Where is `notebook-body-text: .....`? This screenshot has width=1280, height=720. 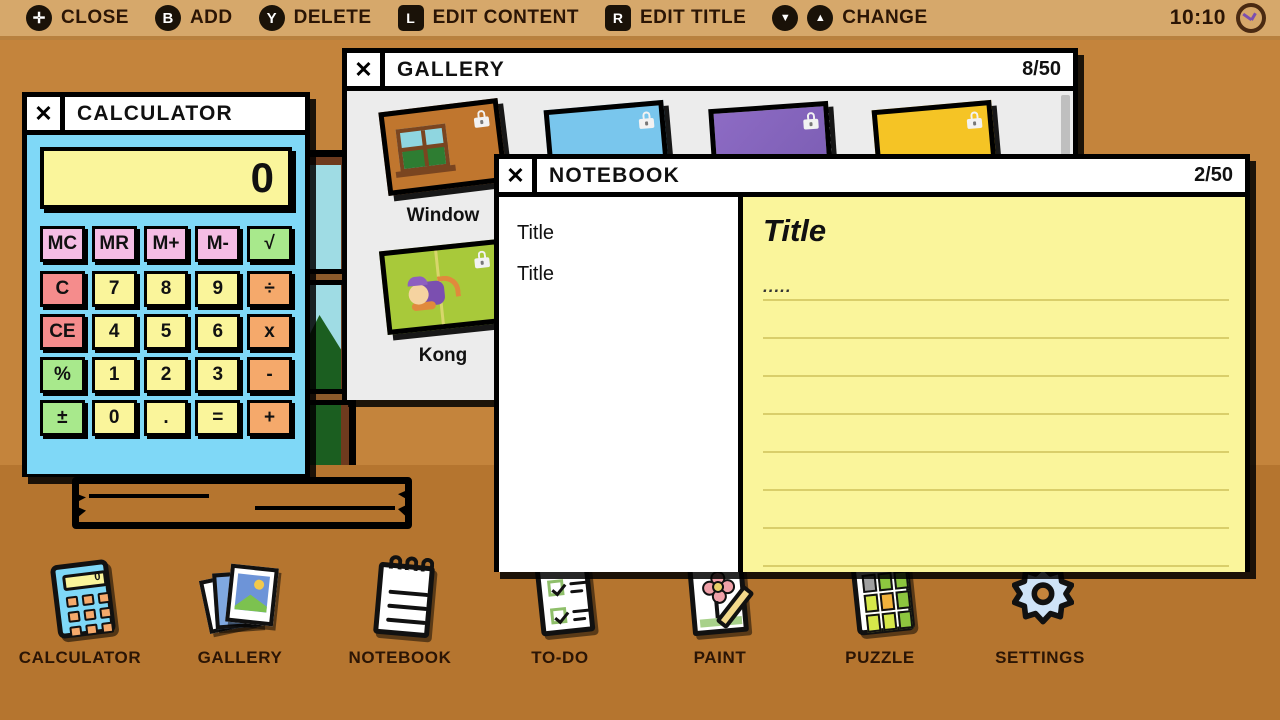
notebook-body-text: ..... is located at coordinates (777, 286).